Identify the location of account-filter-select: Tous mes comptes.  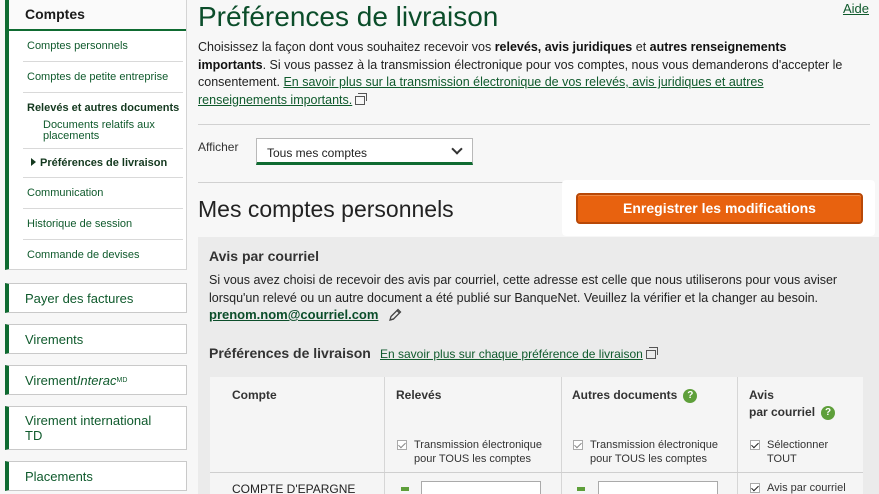
(364, 151).